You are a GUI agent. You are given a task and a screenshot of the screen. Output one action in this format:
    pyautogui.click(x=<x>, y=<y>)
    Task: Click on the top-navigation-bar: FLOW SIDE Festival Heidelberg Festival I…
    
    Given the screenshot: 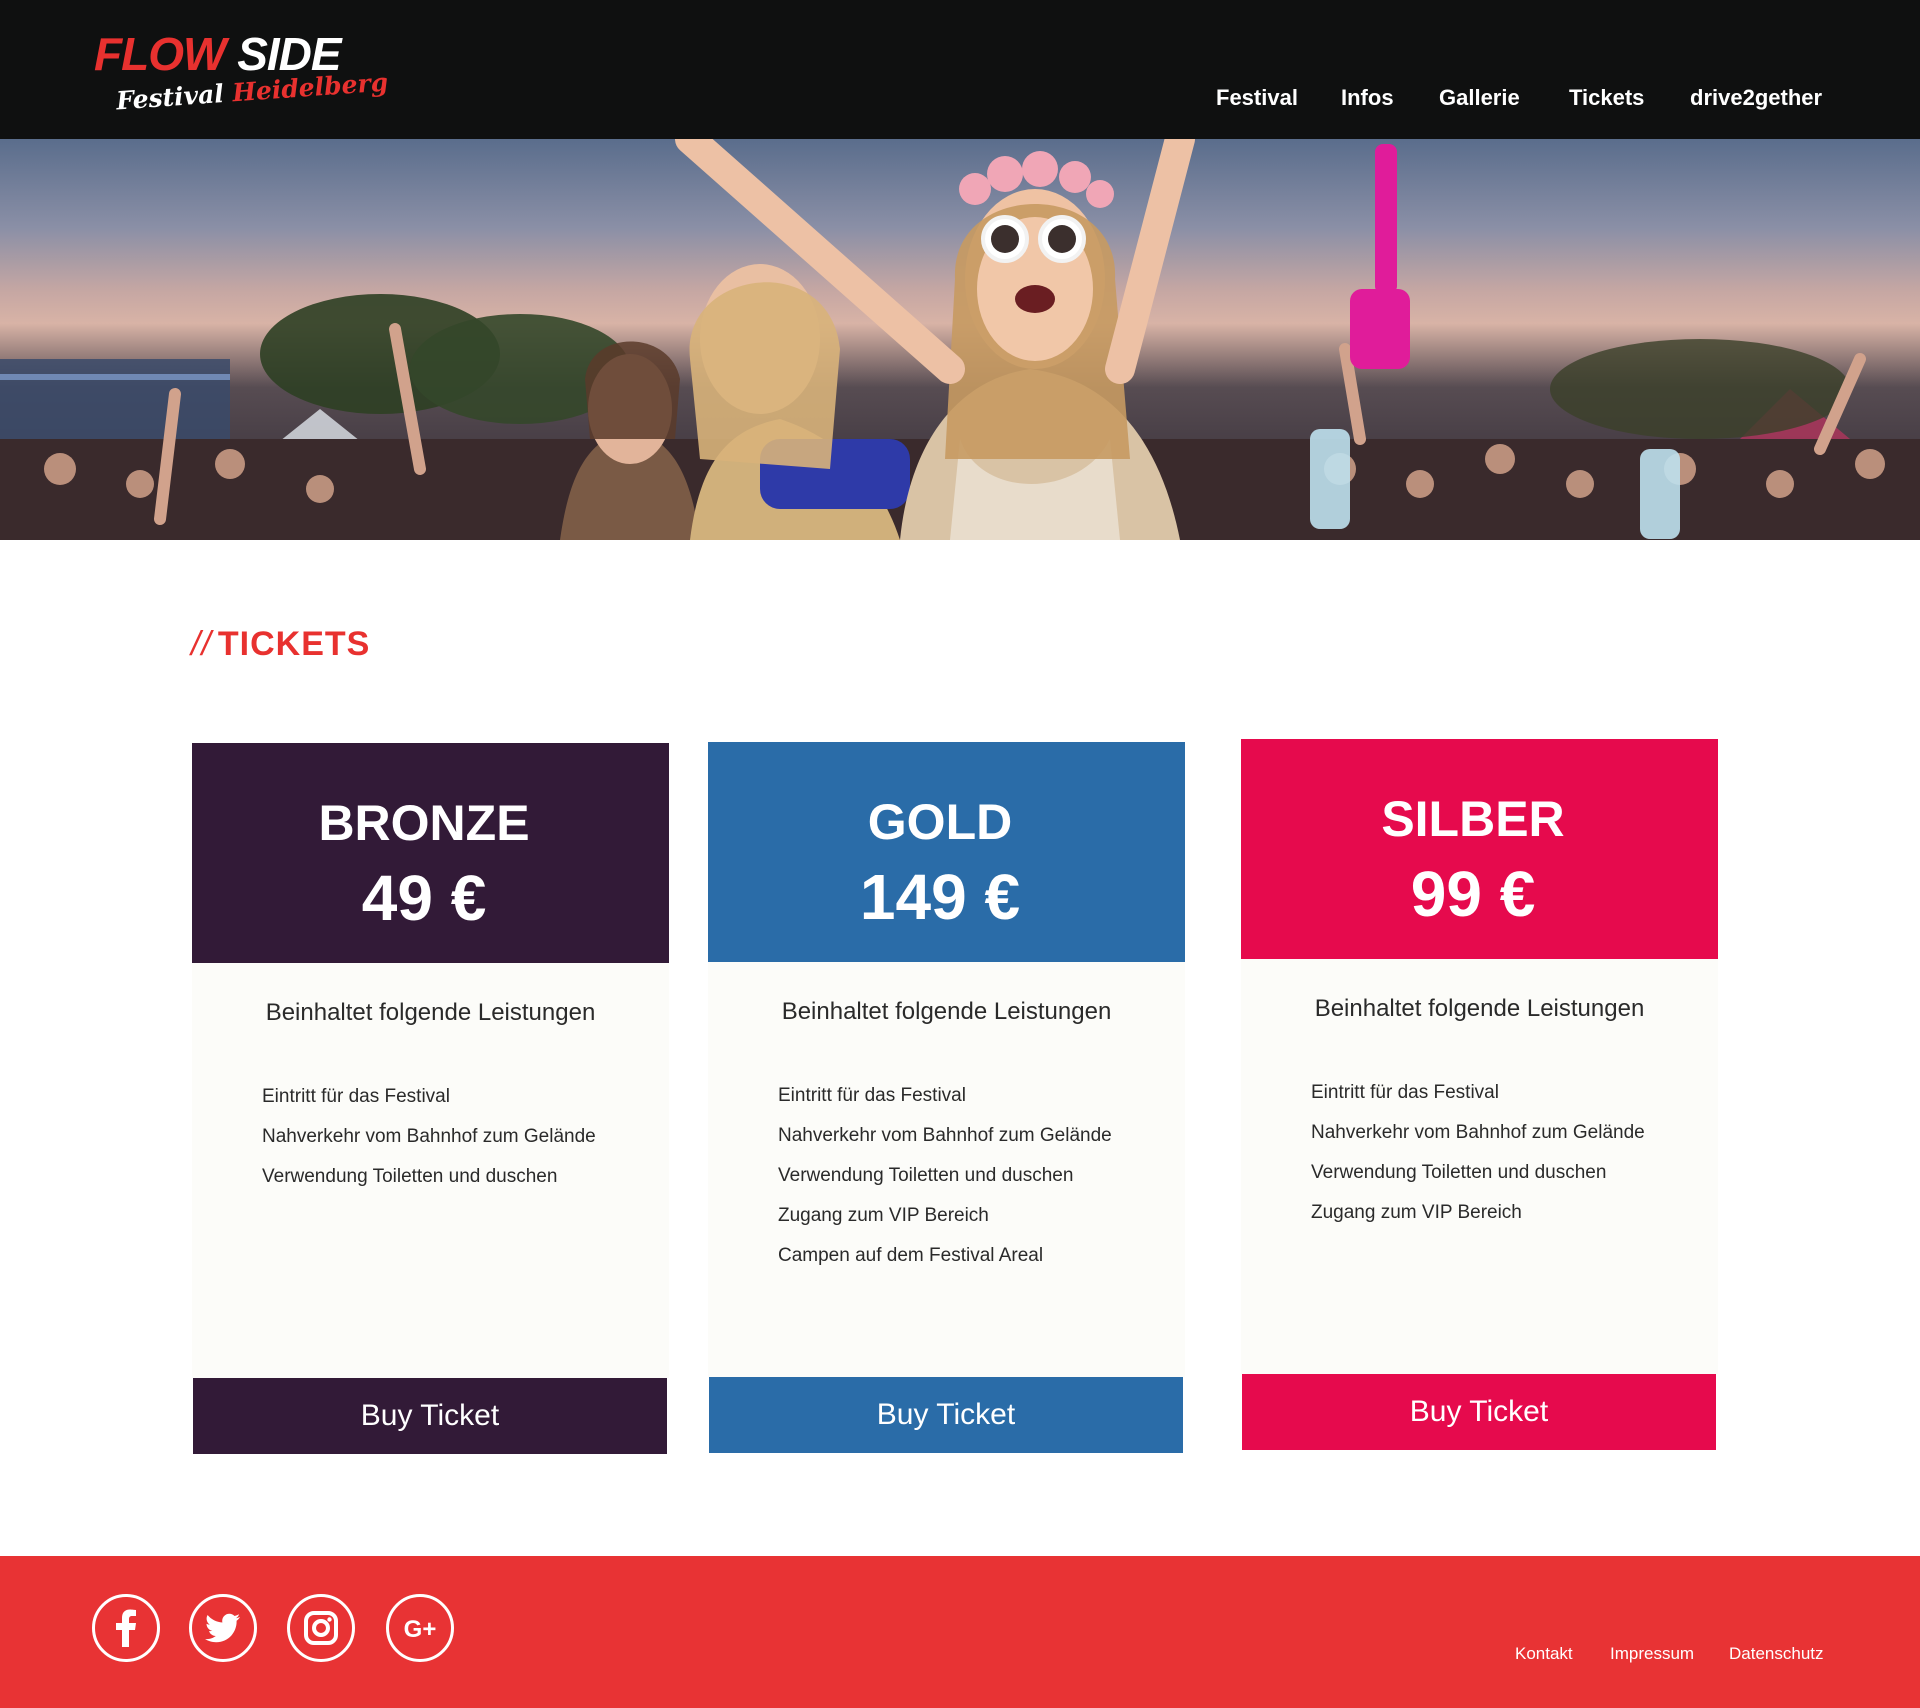 What is the action you would take?
    pyautogui.click(x=960, y=69)
    